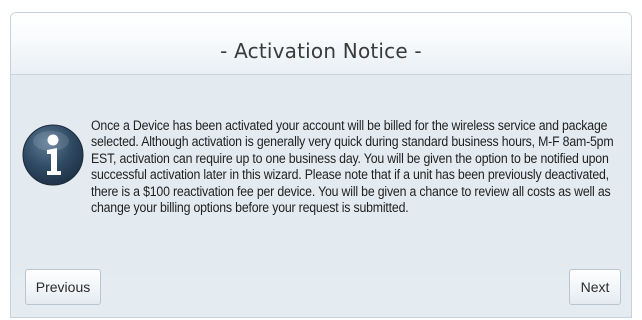  Describe the element at coordinates (321, 51) in the screenshot. I see `panel-title: - Activation Notice -` at that location.